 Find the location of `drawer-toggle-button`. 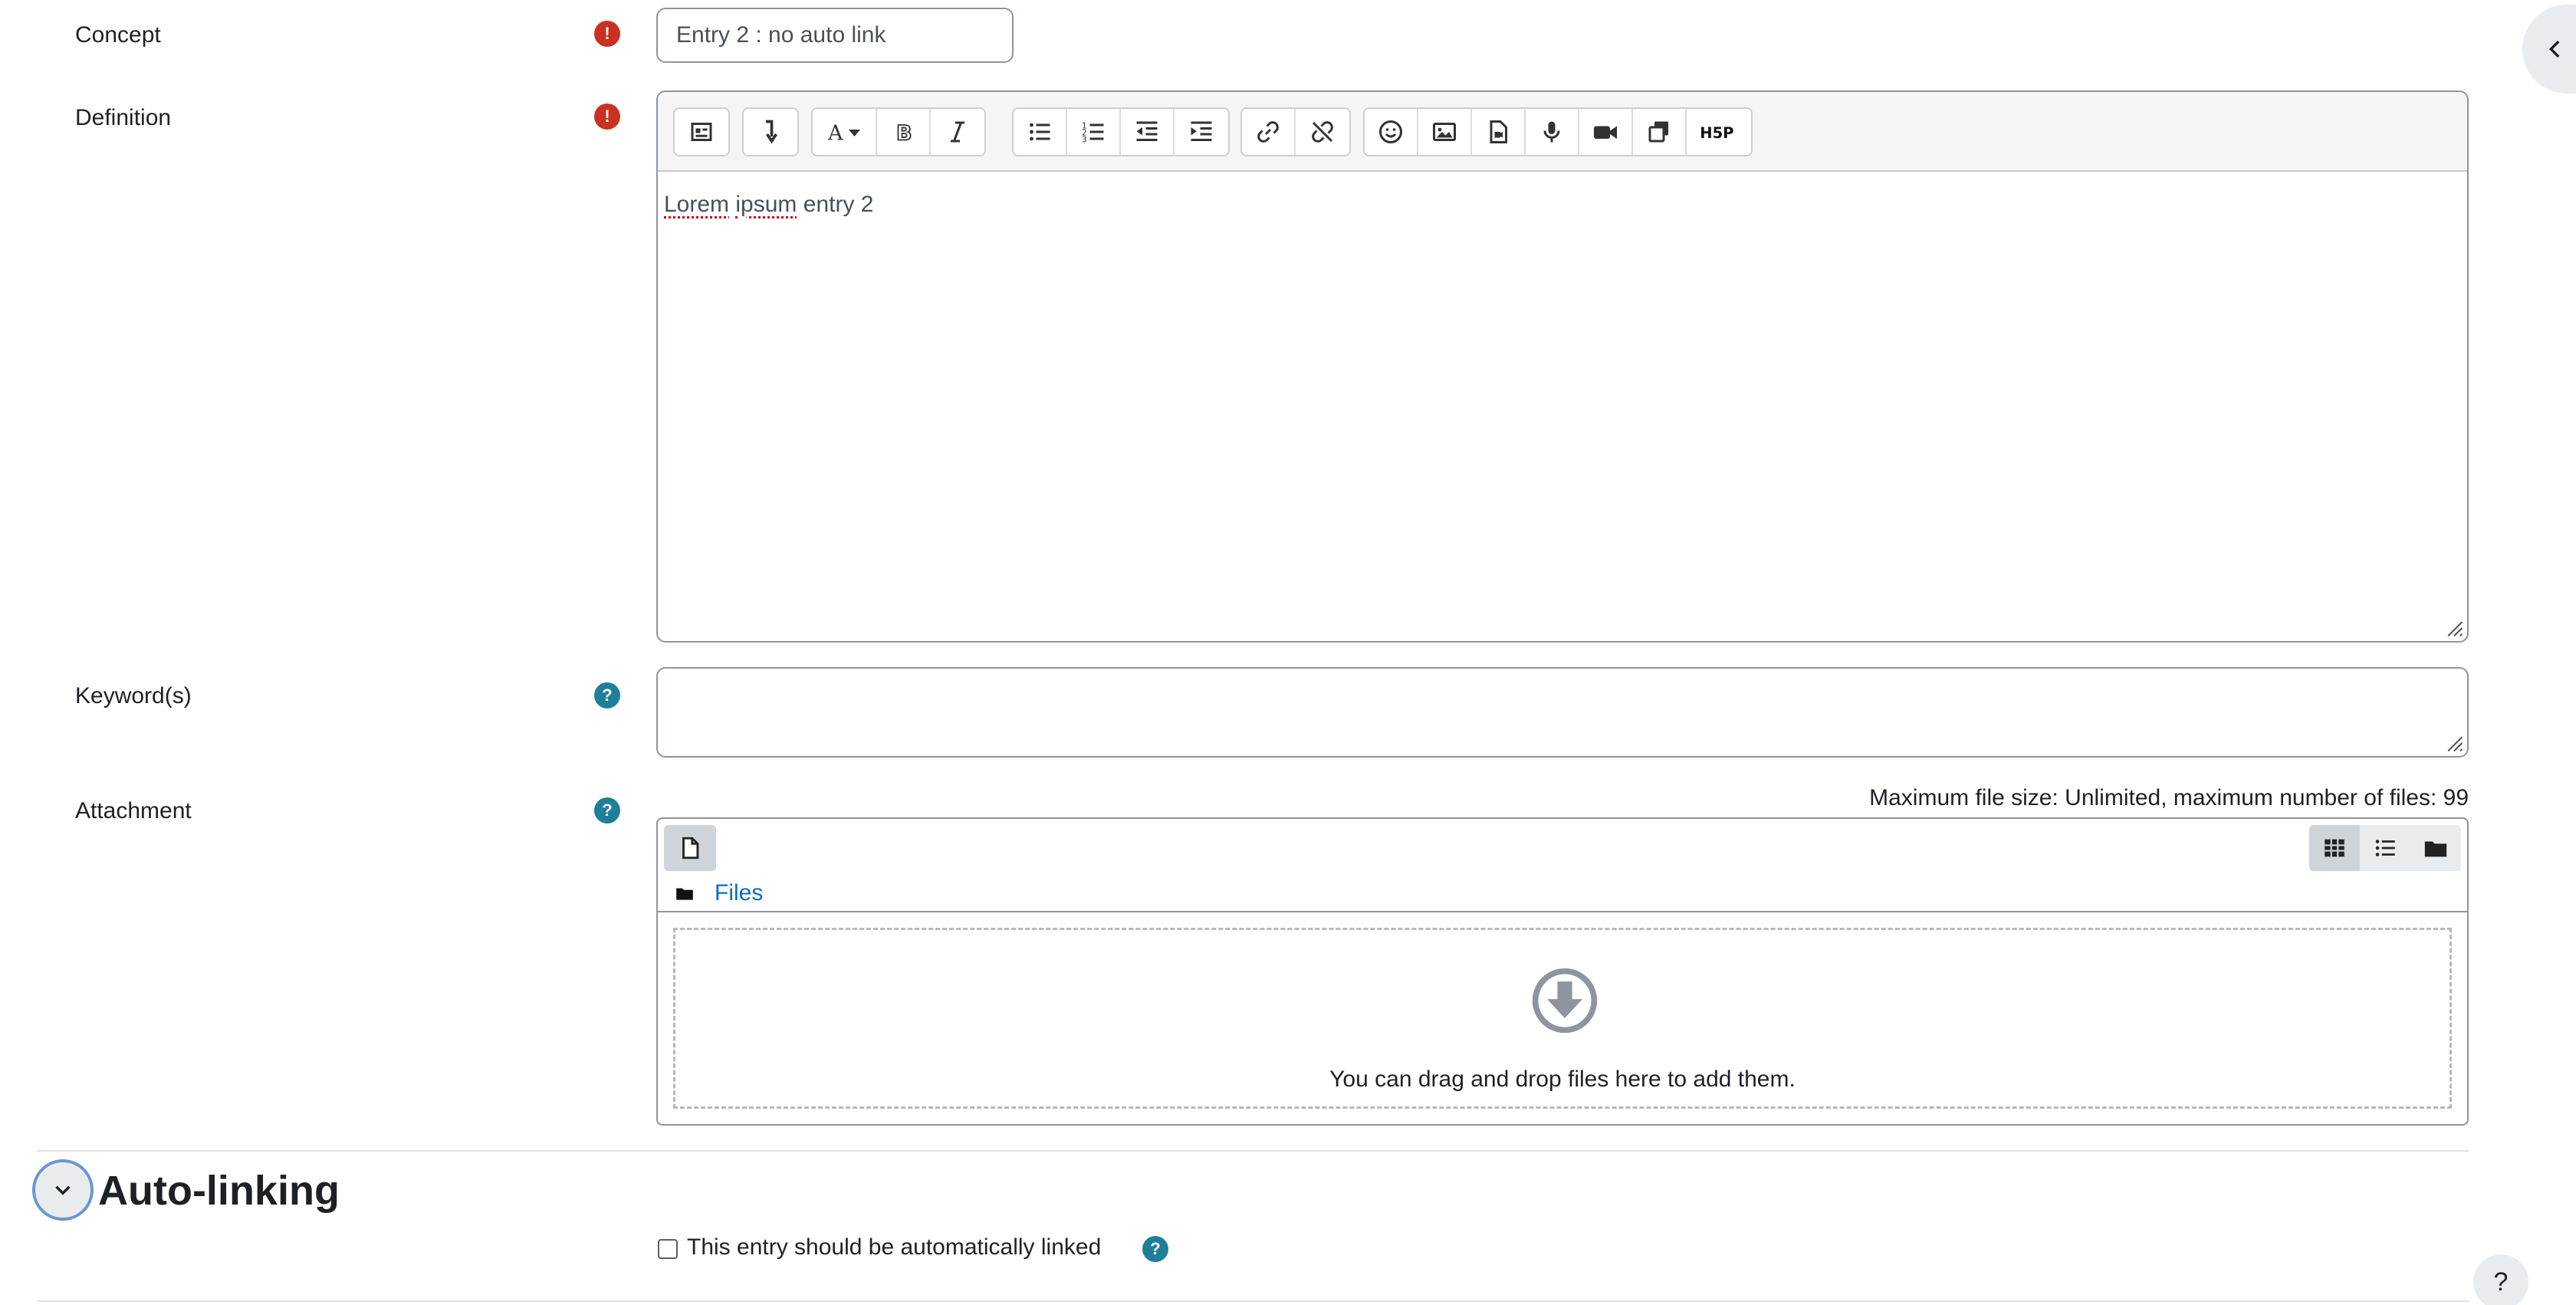

drawer-toggle-button is located at coordinates (2549, 49).